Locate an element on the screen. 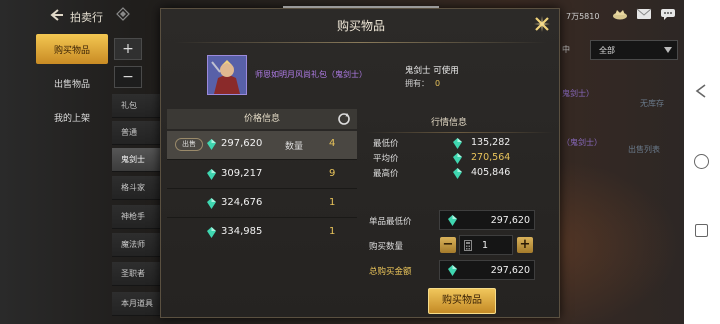  price-info-header: 价格信息 is located at coordinates (262, 119).